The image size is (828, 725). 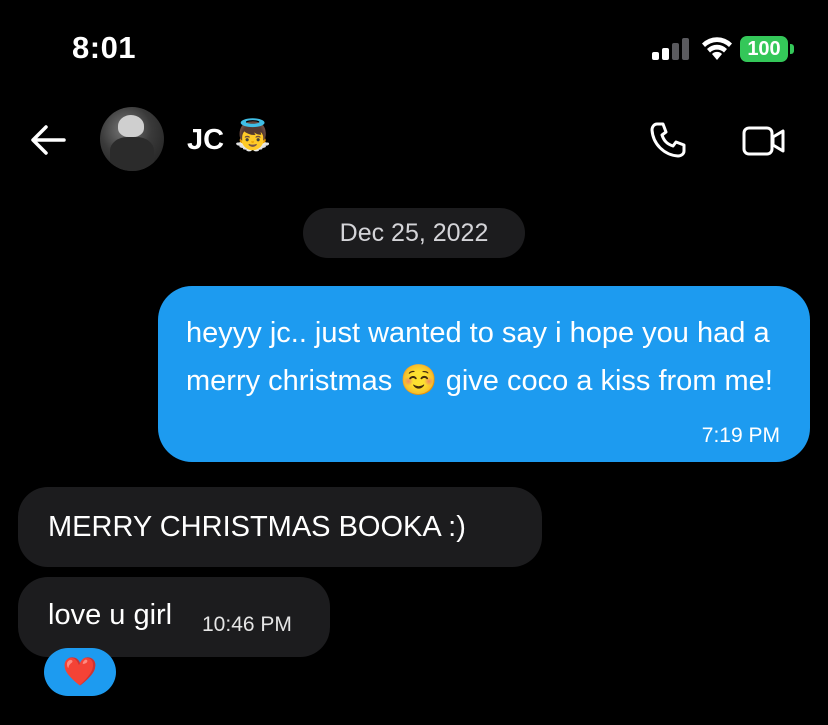 What do you see at coordinates (740, 435) in the screenshot?
I see `message-timestamp: 7:19 PM` at bounding box center [740, 435].